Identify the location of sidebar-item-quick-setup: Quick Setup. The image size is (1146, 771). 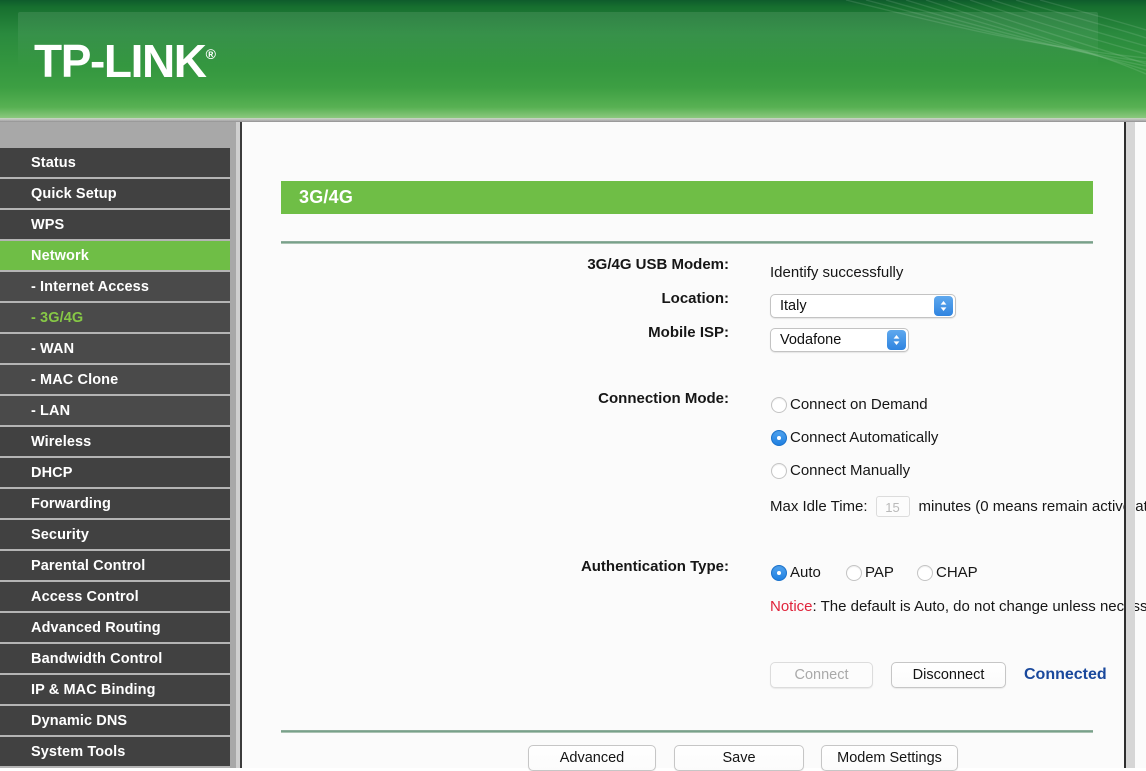
(115, 194).